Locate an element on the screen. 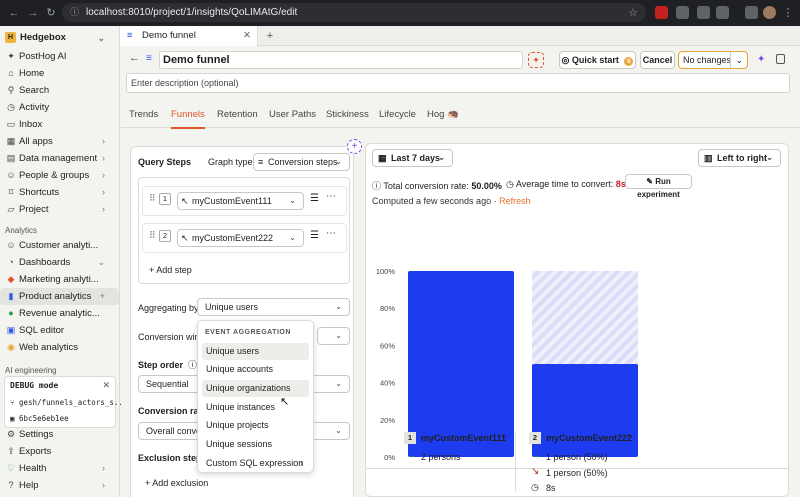 The height and width of the screenshot is (497, 800). sidebar-item-inbox: ▭ Inbox is located at coordinates (59, 124).